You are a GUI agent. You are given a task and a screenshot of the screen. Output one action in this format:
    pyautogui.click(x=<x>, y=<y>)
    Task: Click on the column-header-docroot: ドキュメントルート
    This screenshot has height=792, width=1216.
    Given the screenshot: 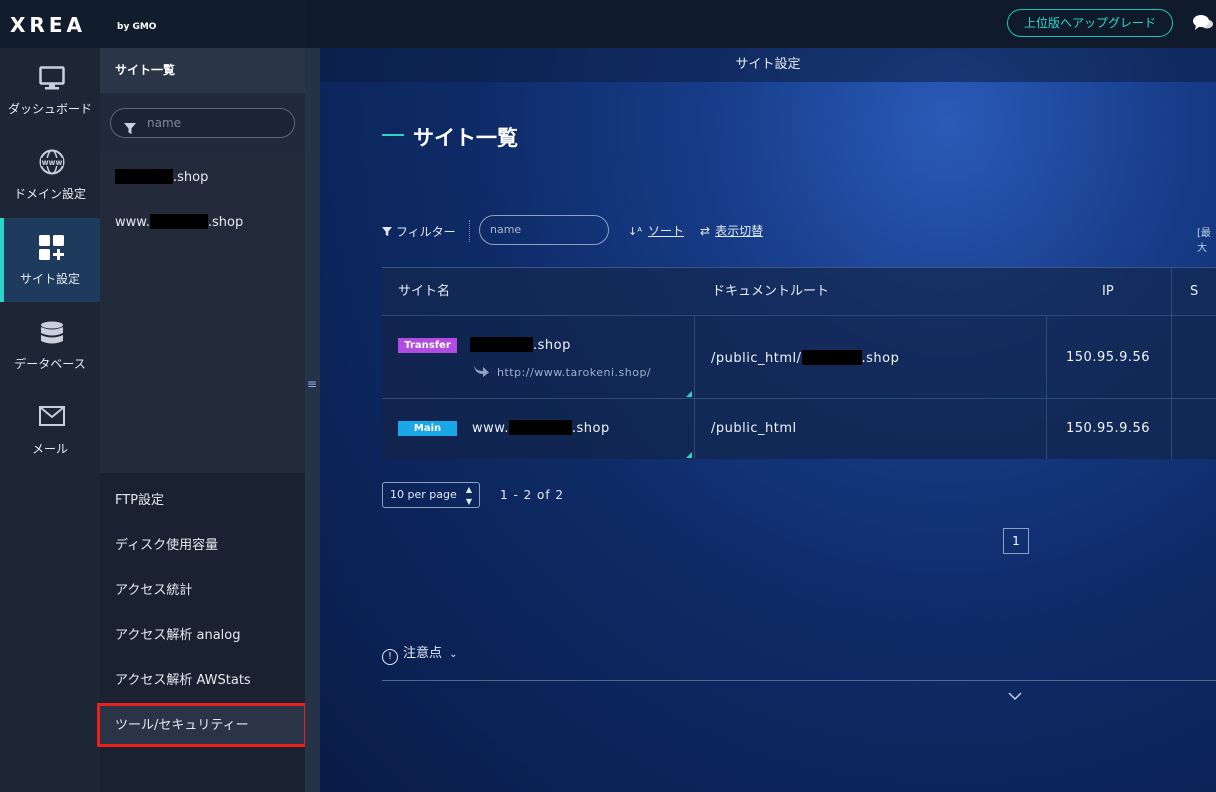 What is the action you would take?
    pyautogui.click(x=770, y=292)
    